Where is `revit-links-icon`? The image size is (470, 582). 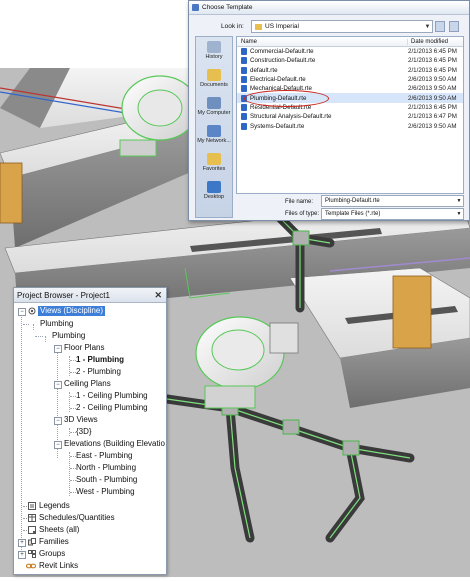 revit-links-icon is located at coordinates (31, 566).